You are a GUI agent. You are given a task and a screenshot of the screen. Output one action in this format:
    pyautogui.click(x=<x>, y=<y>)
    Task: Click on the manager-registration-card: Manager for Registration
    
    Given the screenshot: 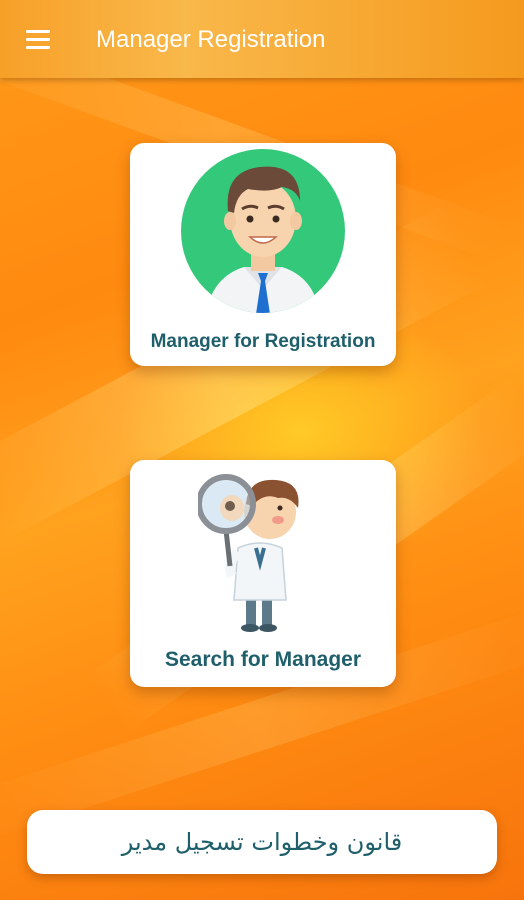 What is the action you would take?
    pyautogui.click(x=263, y=254)
    